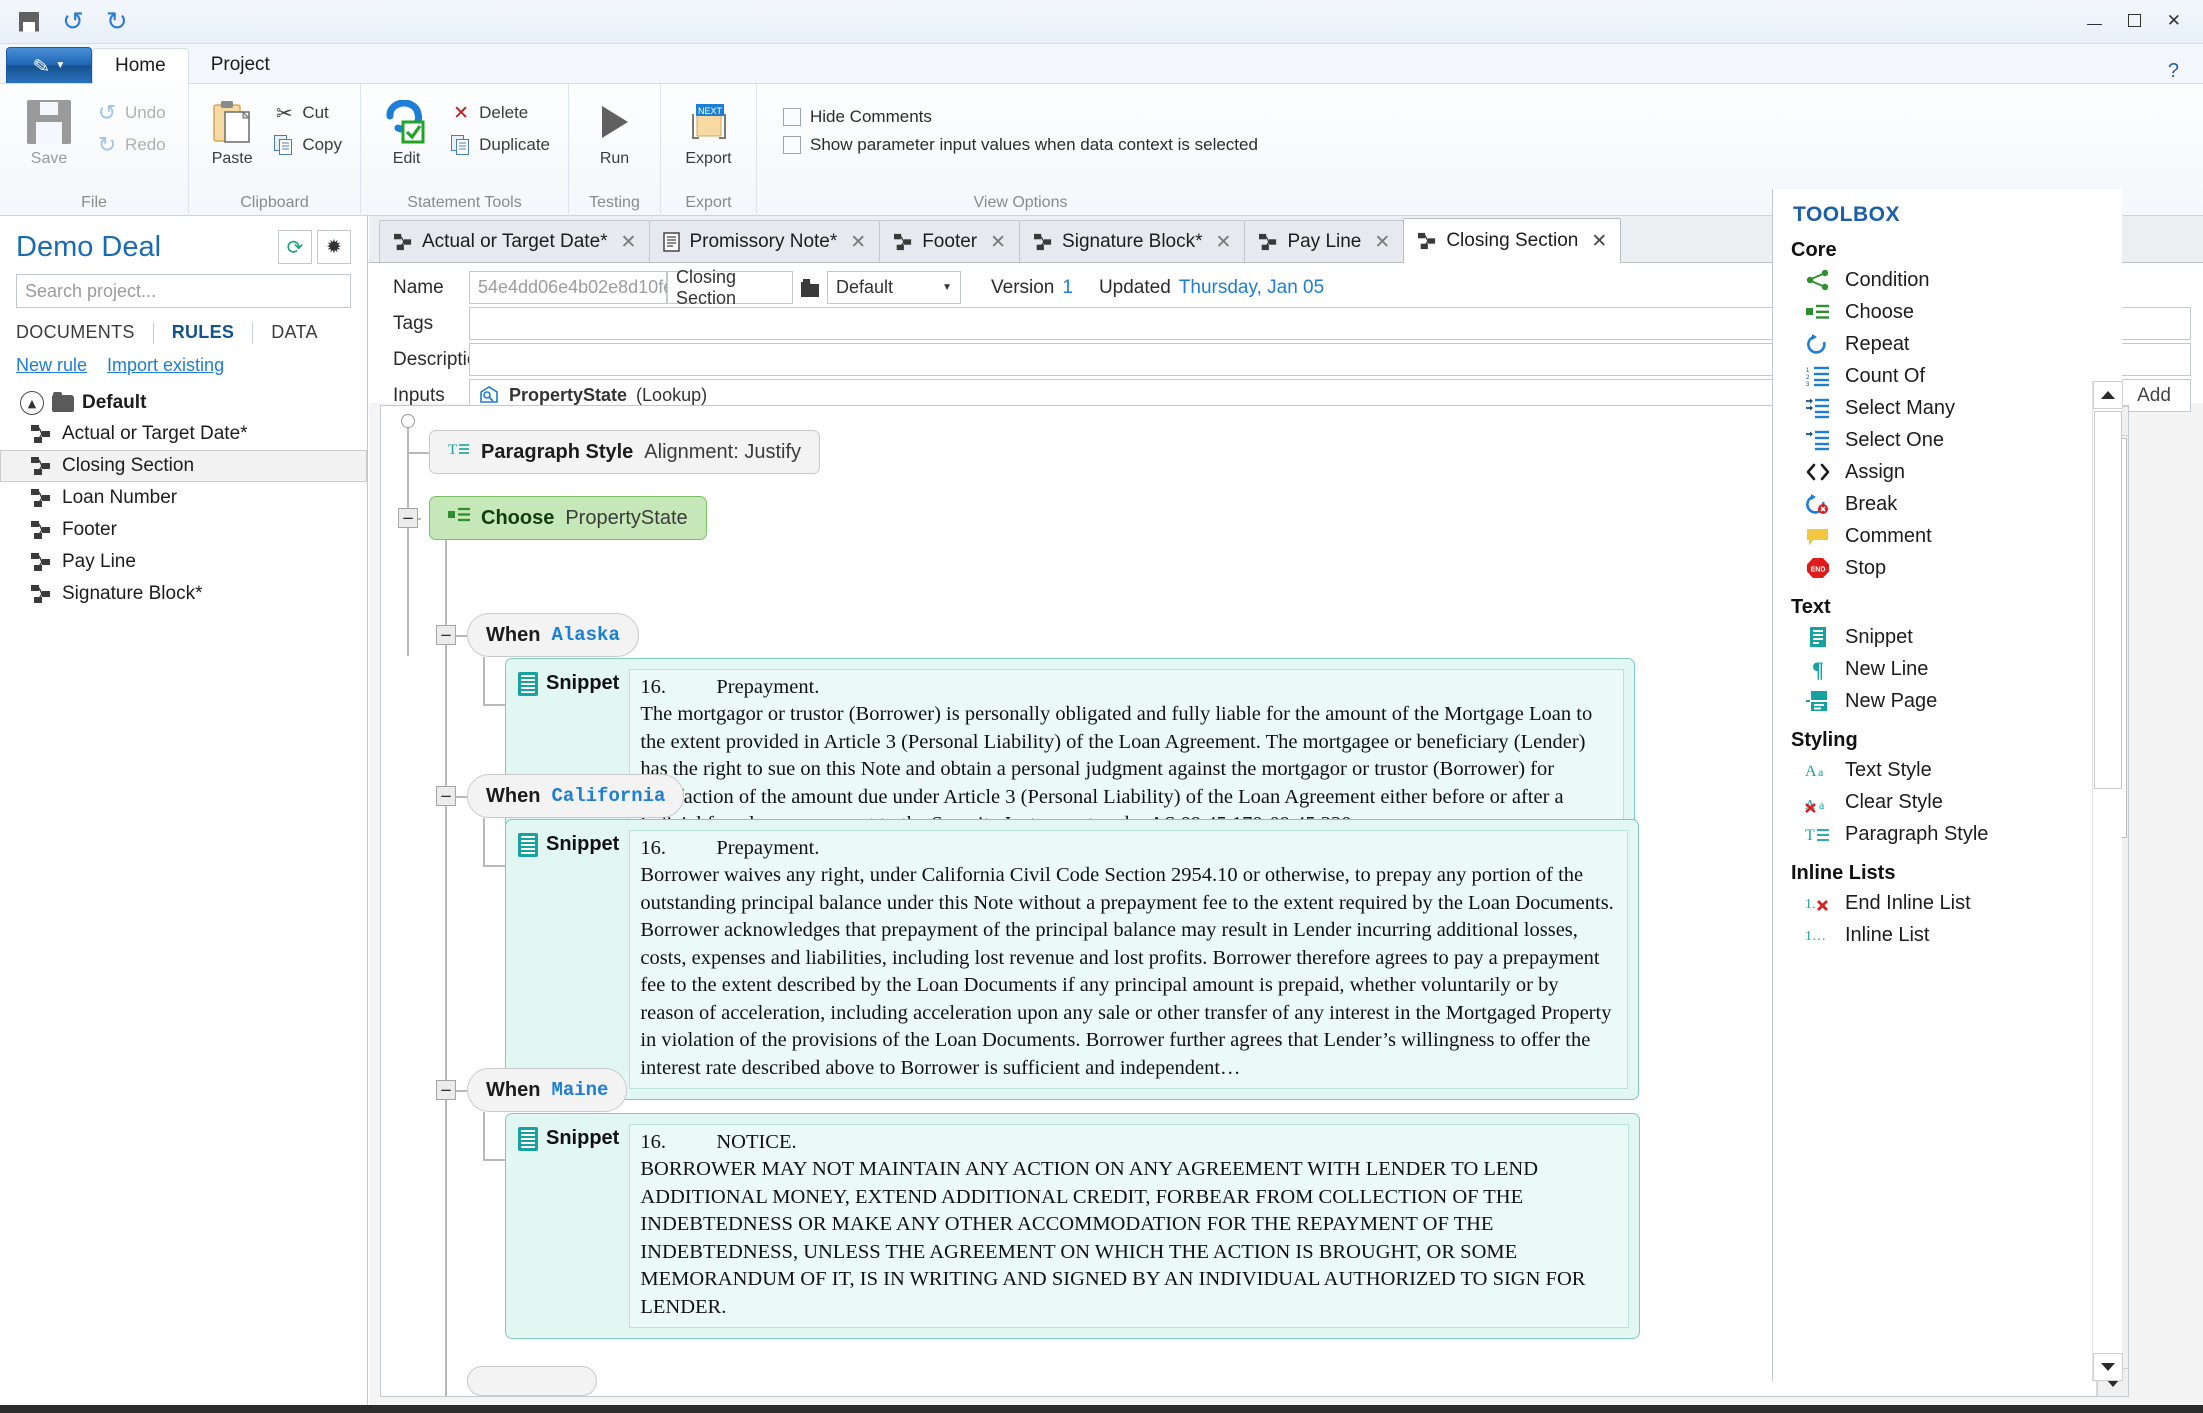  I want to click on toolbox-item-comment: Comment, so click(1947, 536).